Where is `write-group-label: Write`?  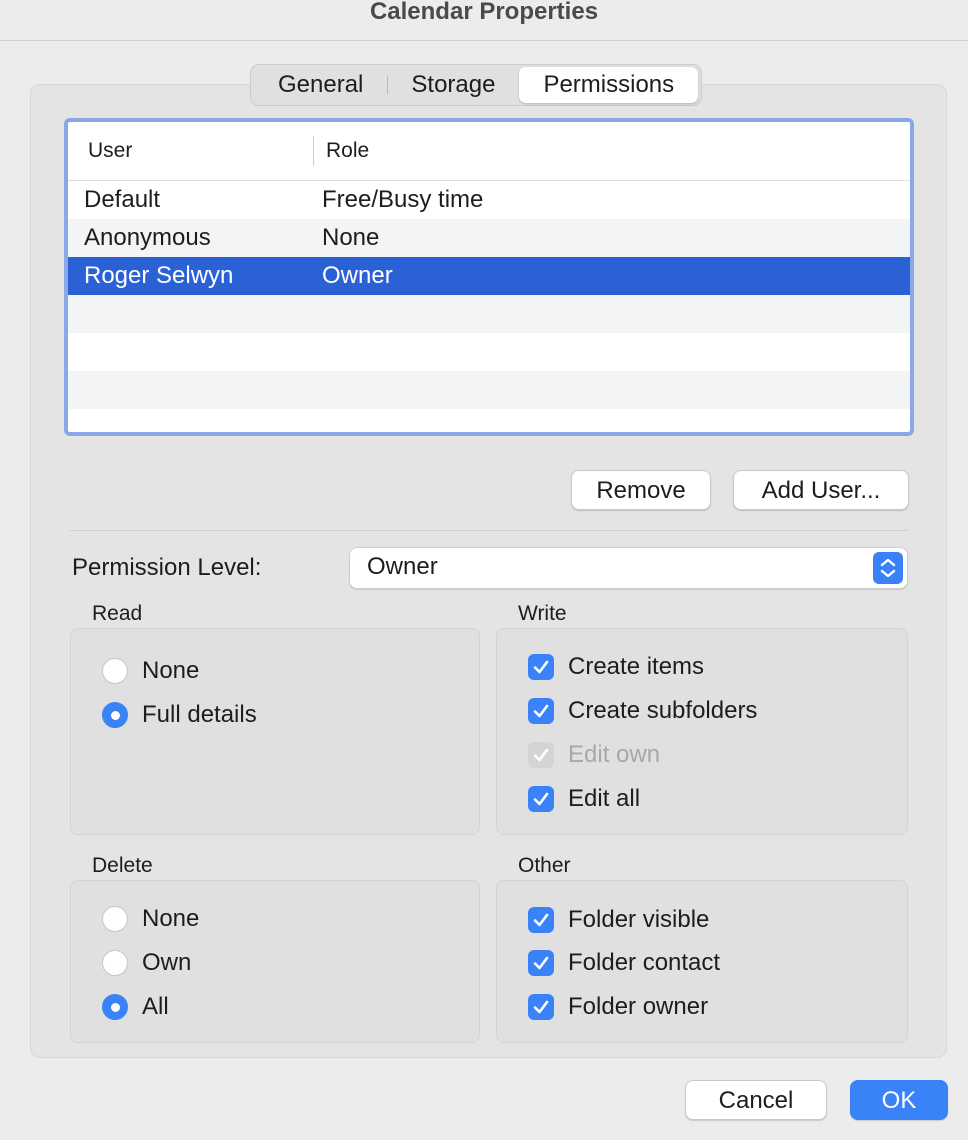
write-group-label: Write is located at coordinates (542, 613).